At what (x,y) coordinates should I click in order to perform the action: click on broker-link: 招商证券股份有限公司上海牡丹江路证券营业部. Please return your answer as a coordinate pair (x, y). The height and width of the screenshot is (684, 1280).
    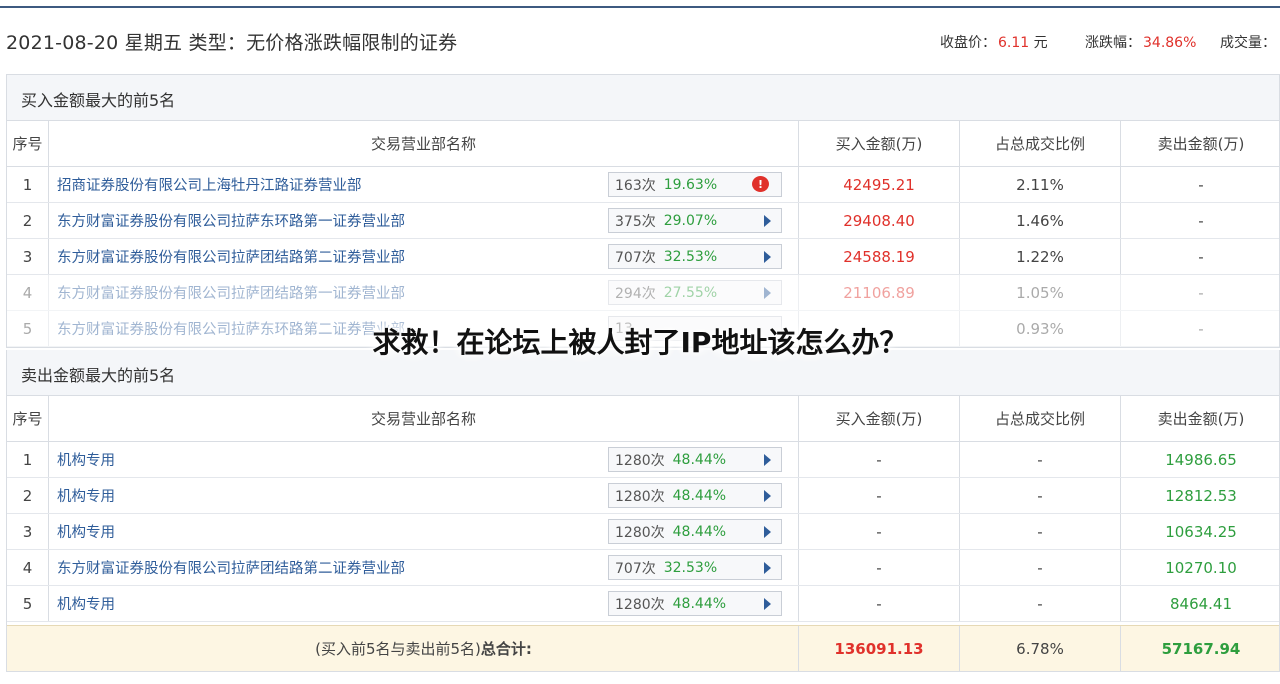
    Looking at the image, I should click on (209, 184).